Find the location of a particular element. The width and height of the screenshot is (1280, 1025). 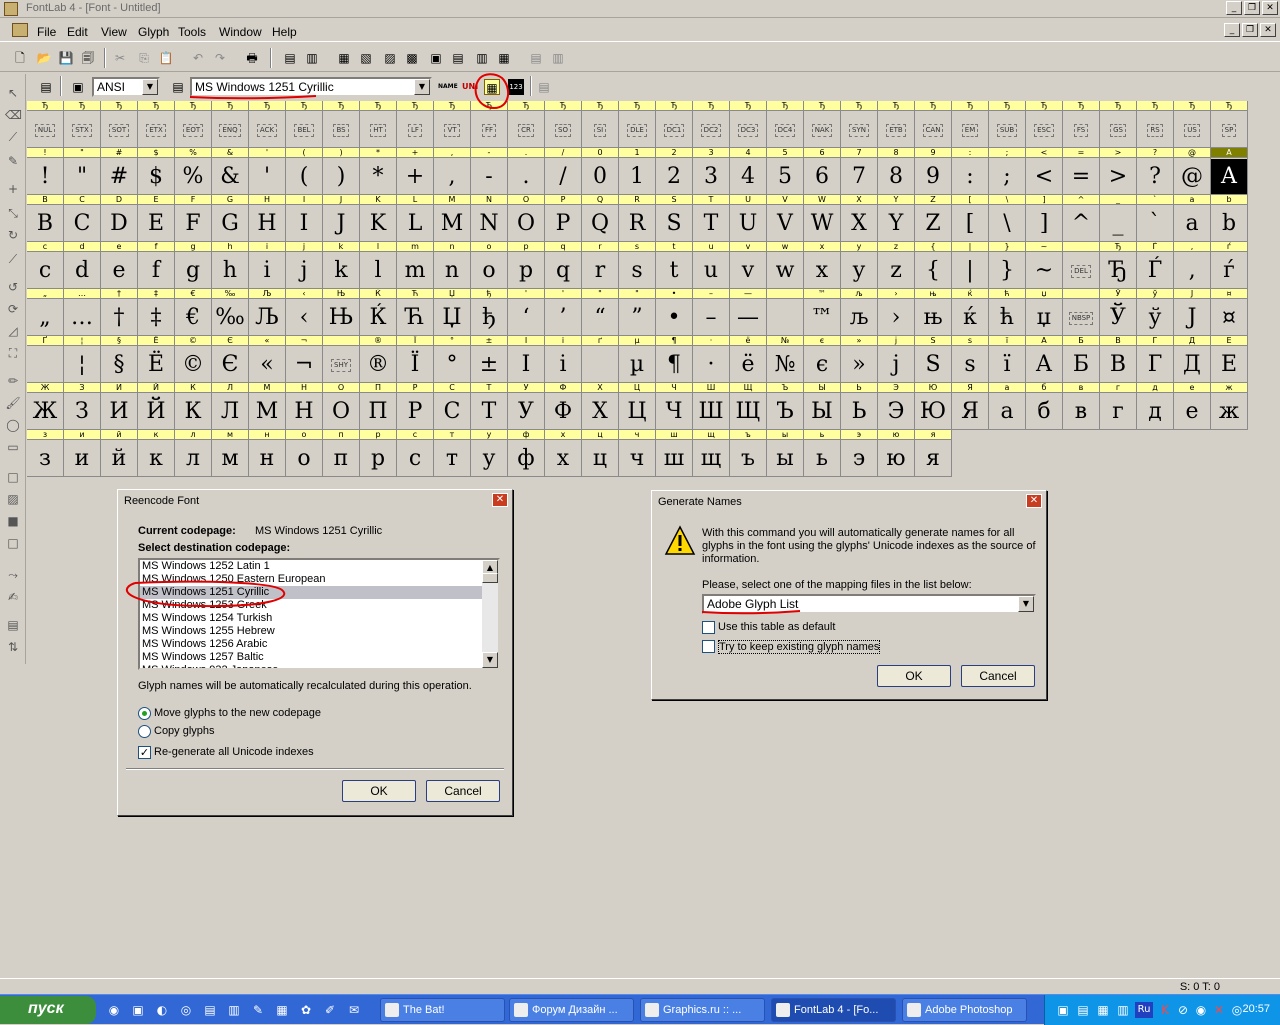

glyph-cell: )) is located at coordinates (341, 171).